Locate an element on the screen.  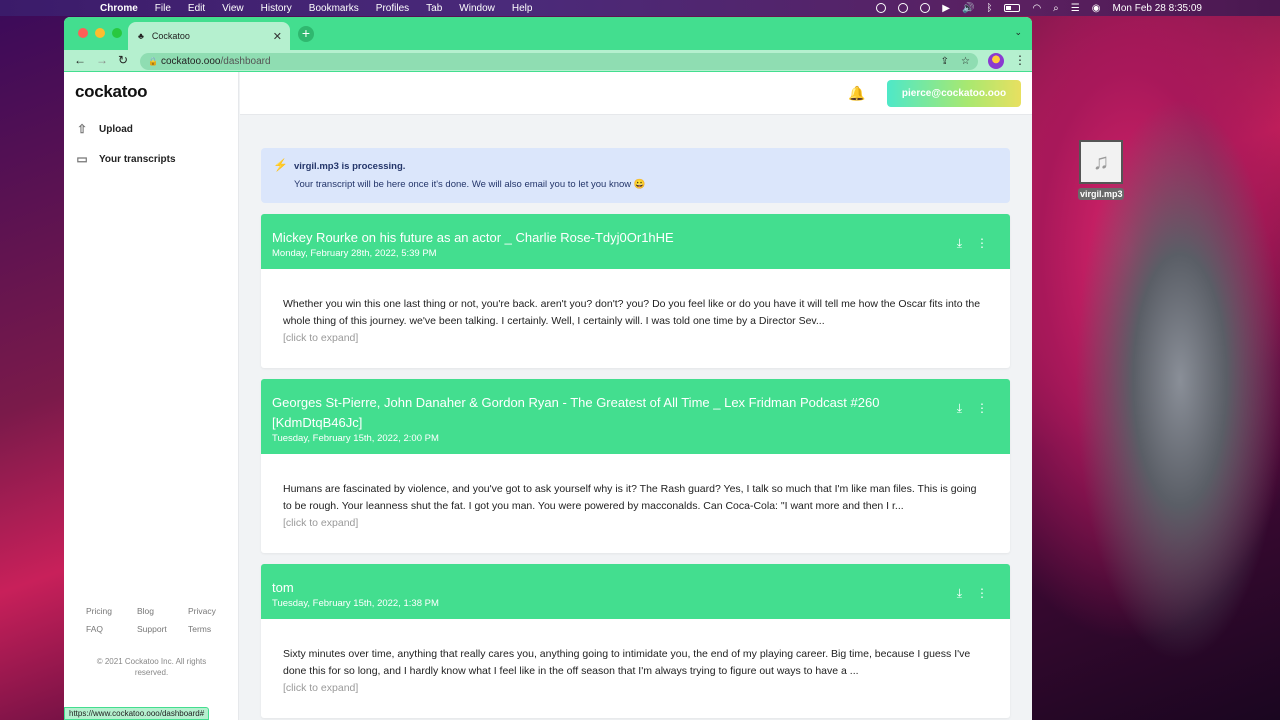
link-status-bar: https://www.cockatoo.ooo/dashboard# is located at coordinates (137, 713).